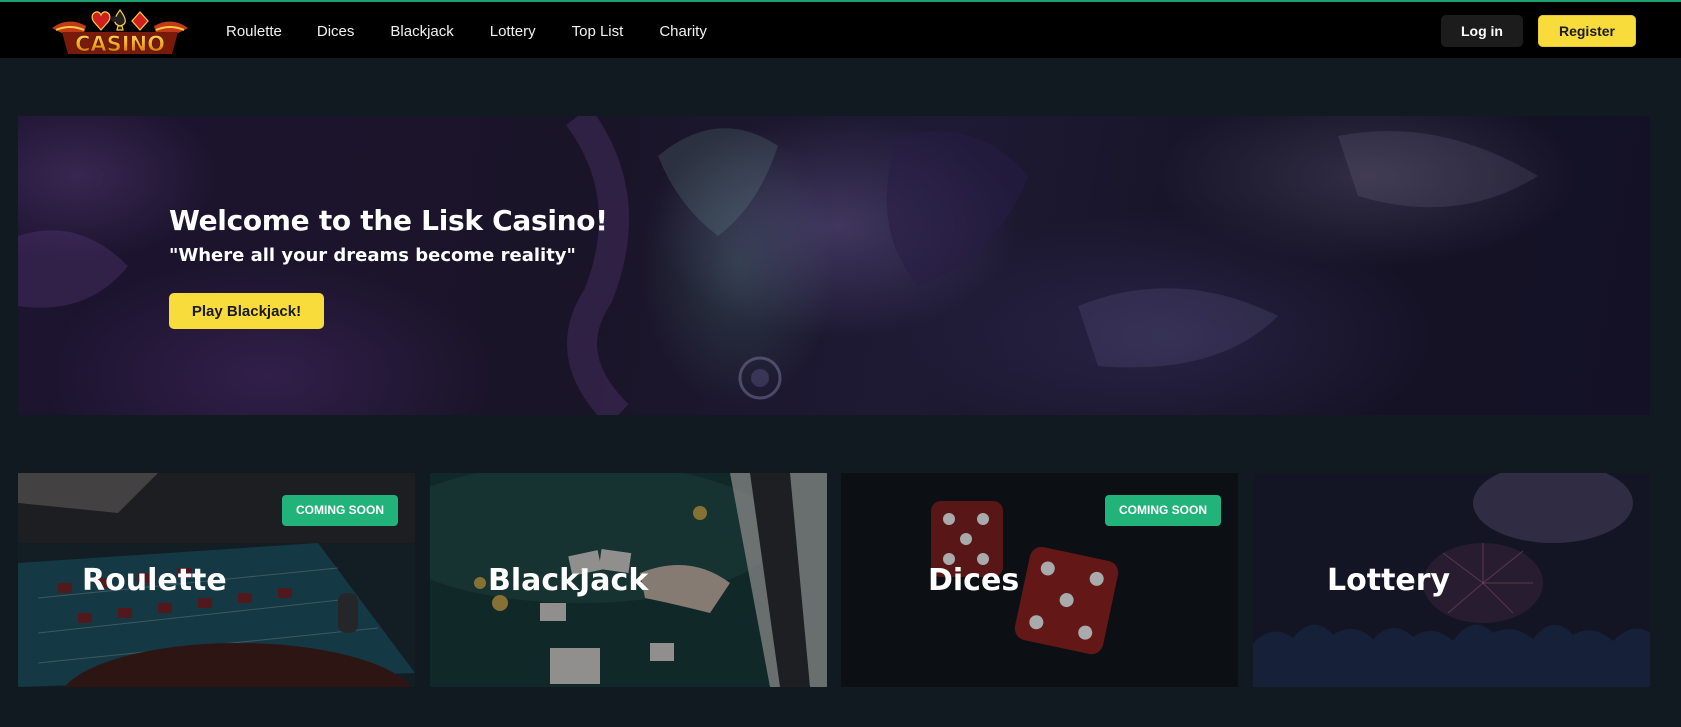  Describe the element at coordinates (246, 311) in the screenshot. I see `play-blackjack-button: Play Blackjack!` at that location.